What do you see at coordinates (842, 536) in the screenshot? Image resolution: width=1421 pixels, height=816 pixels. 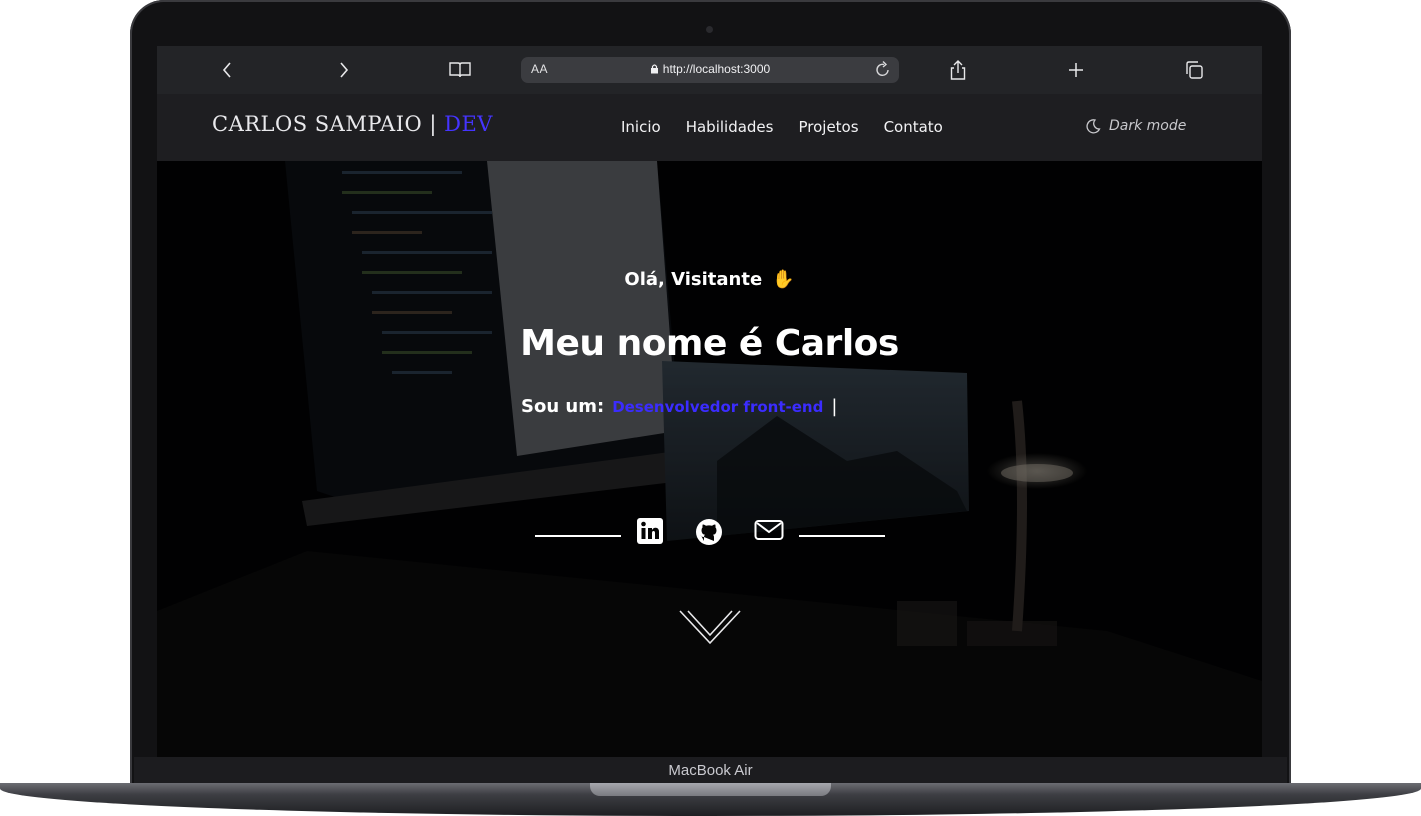 I see `divider-right` at bounding box center [842, 536].